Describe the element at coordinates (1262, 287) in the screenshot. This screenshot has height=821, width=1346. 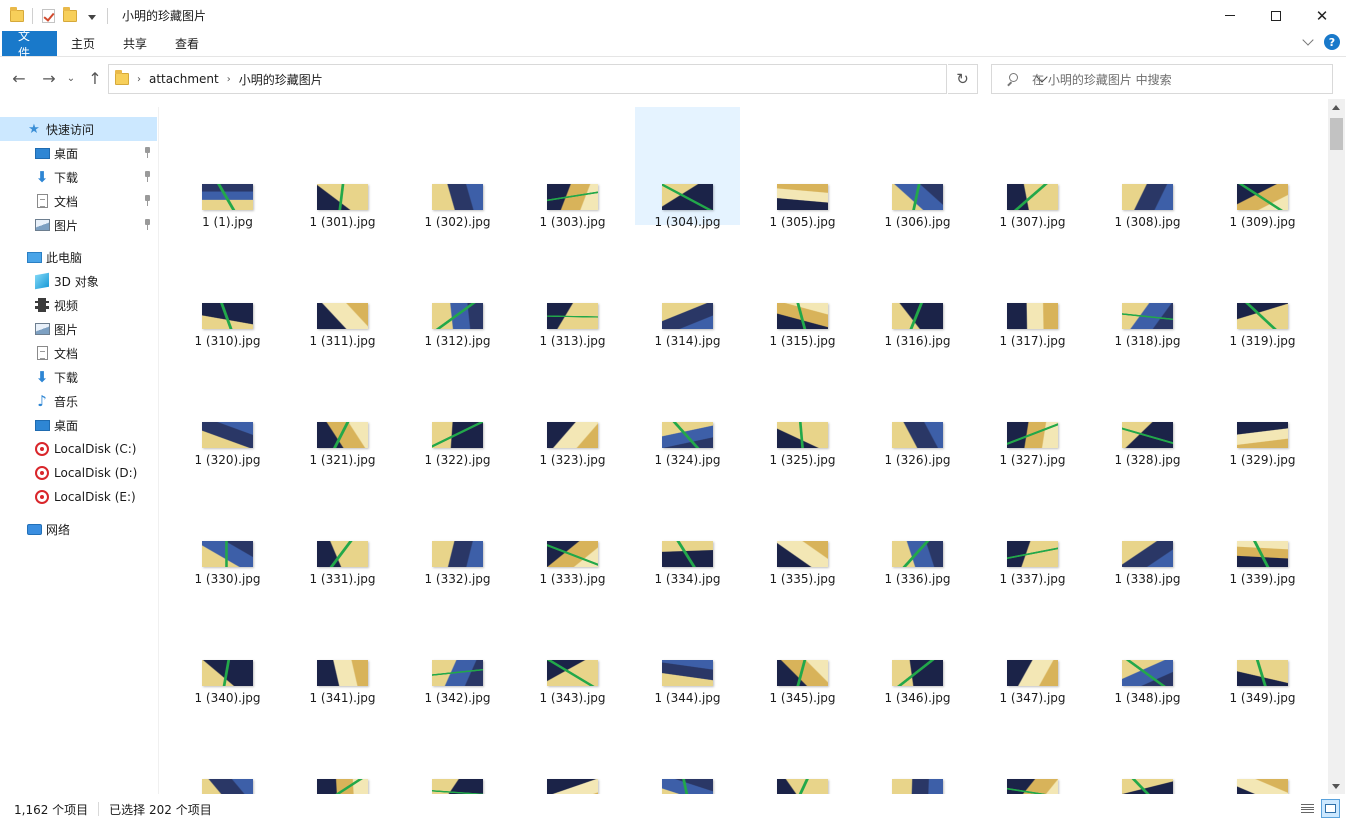
I see `file-item: 1 (319).jpg` at that location.